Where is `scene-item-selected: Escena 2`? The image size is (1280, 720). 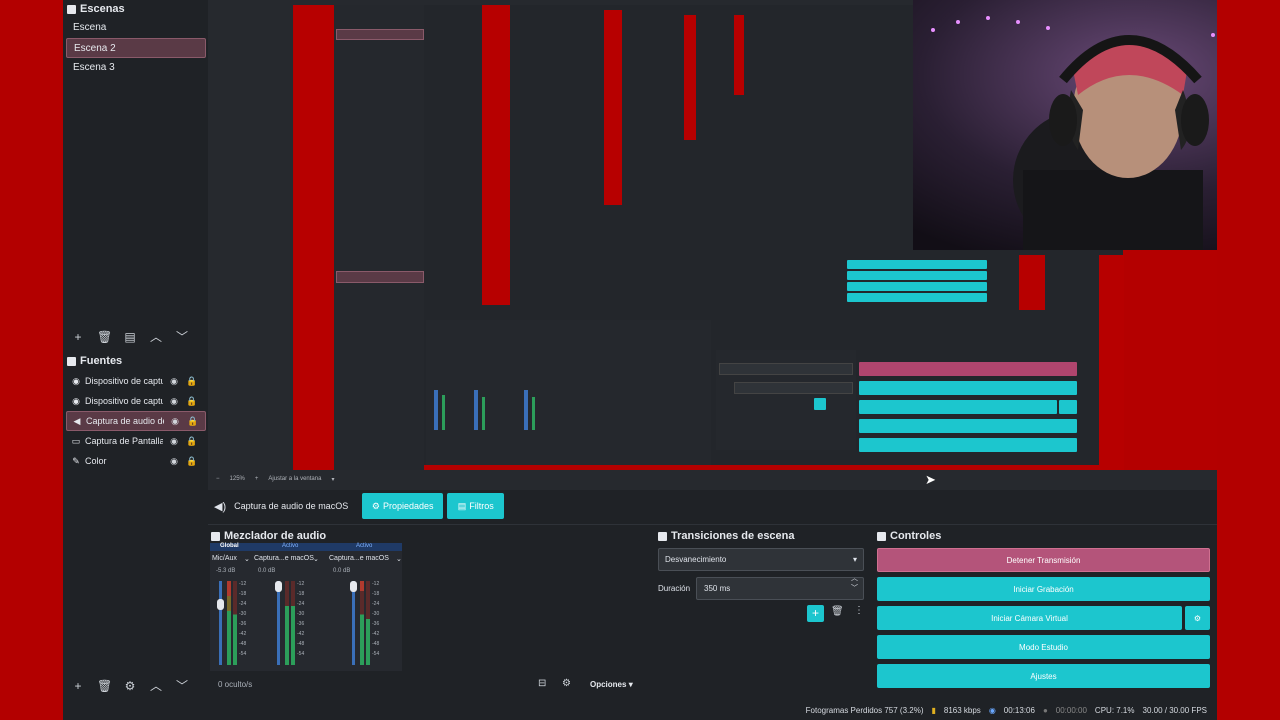
scene-item-selected: Escena 2 is located at coordinates (136, 48).